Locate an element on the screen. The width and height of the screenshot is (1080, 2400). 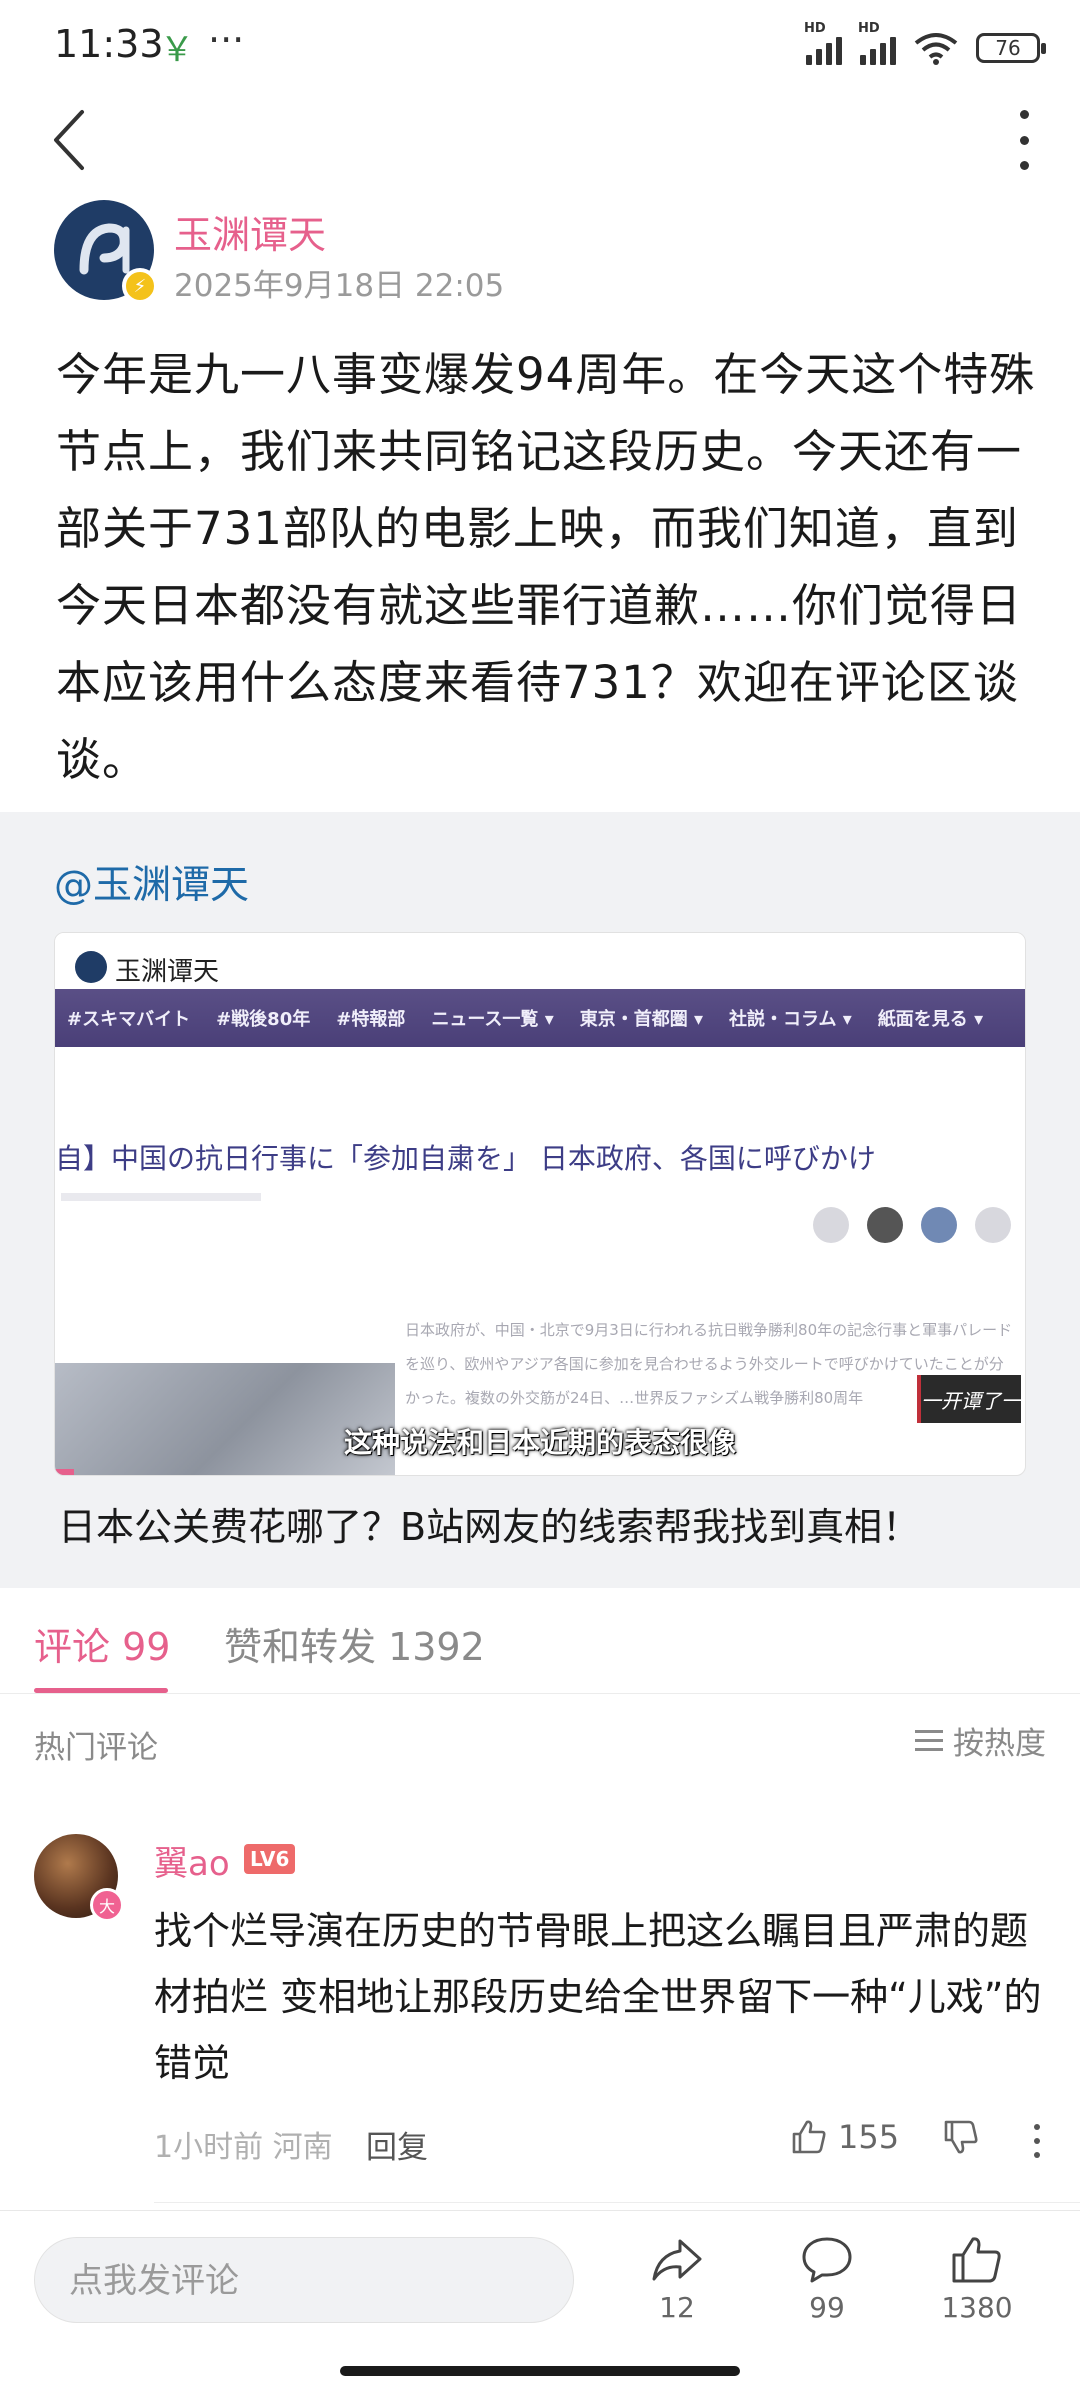
author-avatar: ⚡ is located at coordinates (106, 252).